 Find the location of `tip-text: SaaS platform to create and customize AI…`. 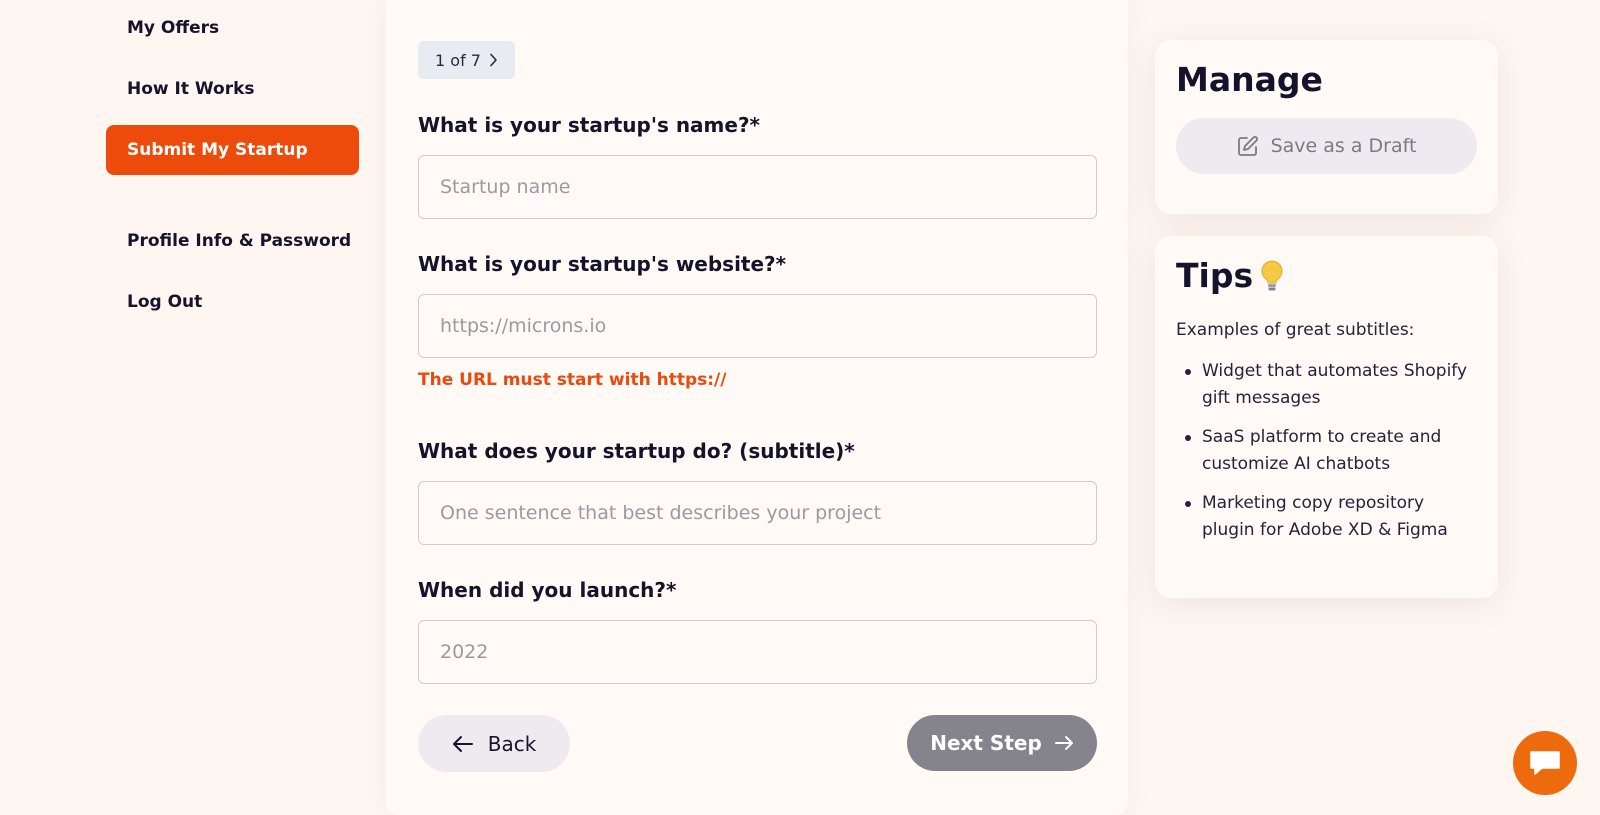

tip-text: SaaS platform to create and customize AI… is located at coordinates (1322, 450).